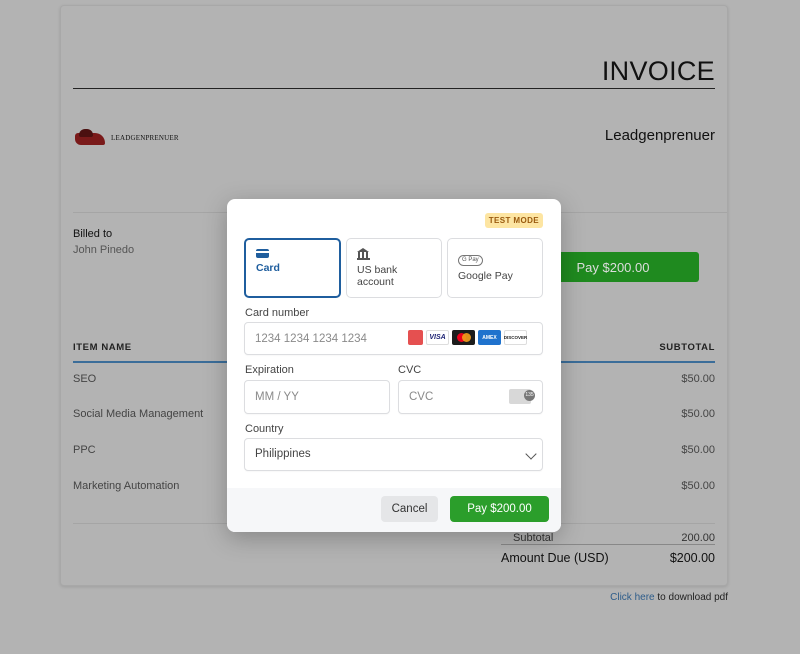 This screenshot has width=800, height=654. Describe the element at coordinates (513, 220) in the screenshot. I see `test-mode-badge: TEST MODE` at that location.